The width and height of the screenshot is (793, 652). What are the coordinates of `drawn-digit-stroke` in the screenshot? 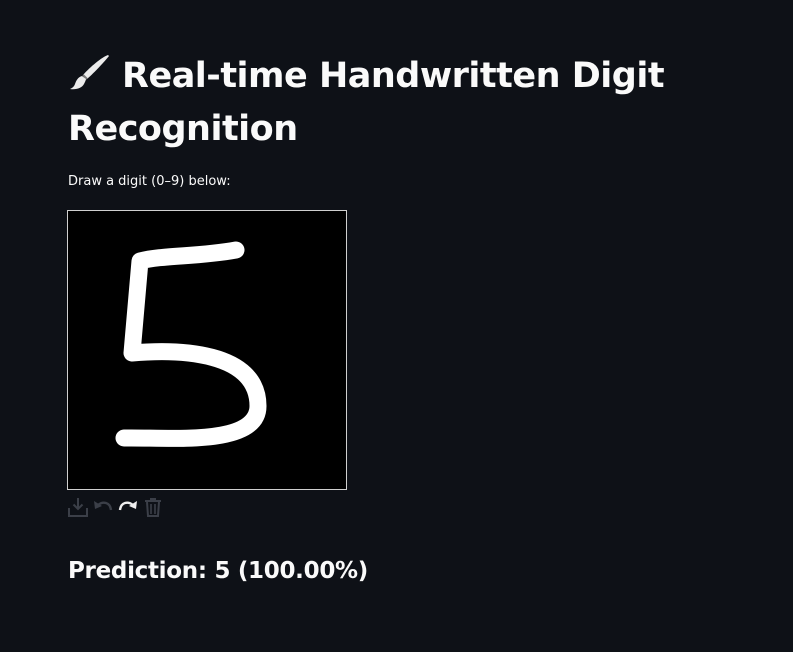 It's located at (191, 344).